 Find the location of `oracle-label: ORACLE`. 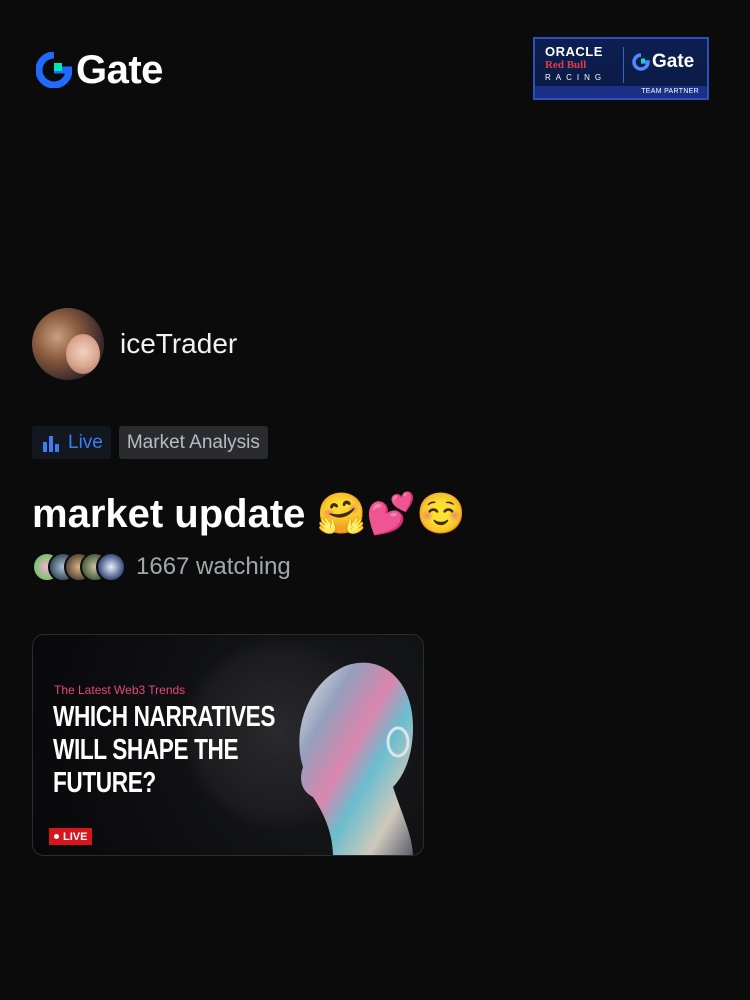

oracle-label: ORACLE is located at coordinates (574, 51).